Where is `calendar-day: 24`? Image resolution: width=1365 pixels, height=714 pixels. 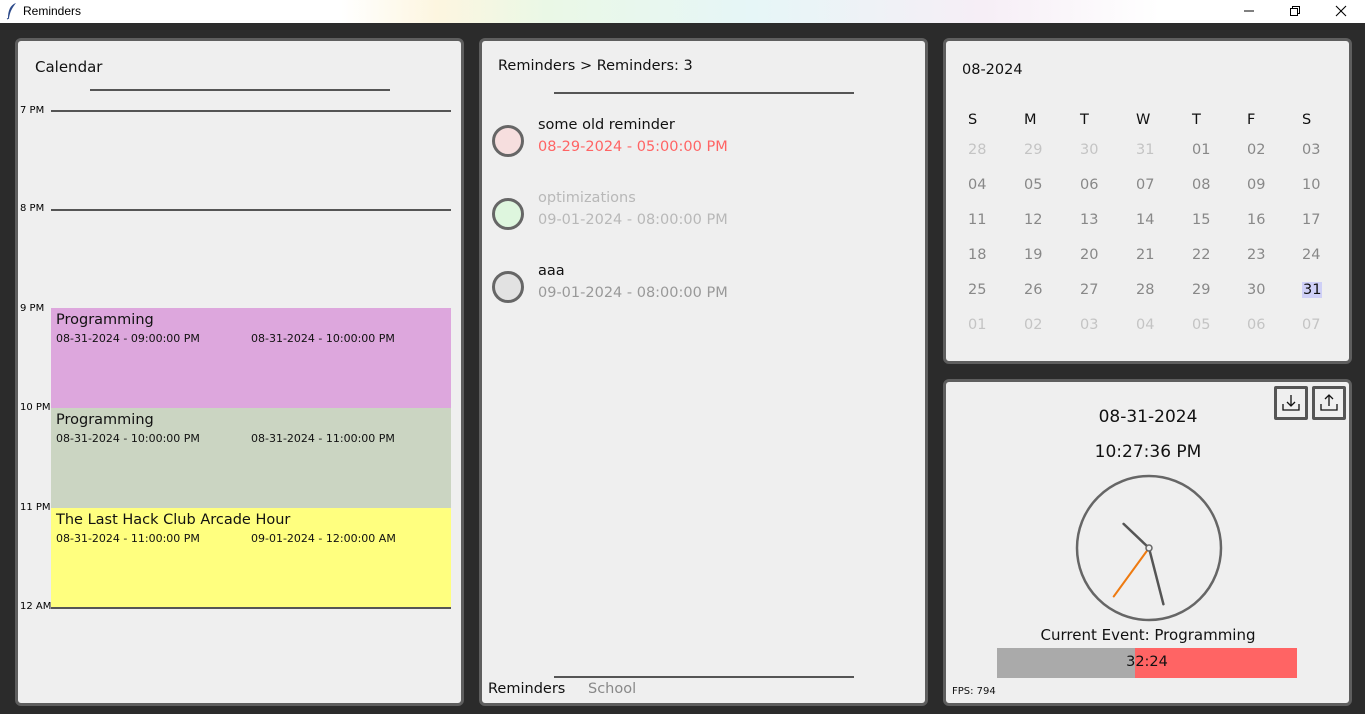
calendar-day: 24 is located at coordinates (1316, 255).